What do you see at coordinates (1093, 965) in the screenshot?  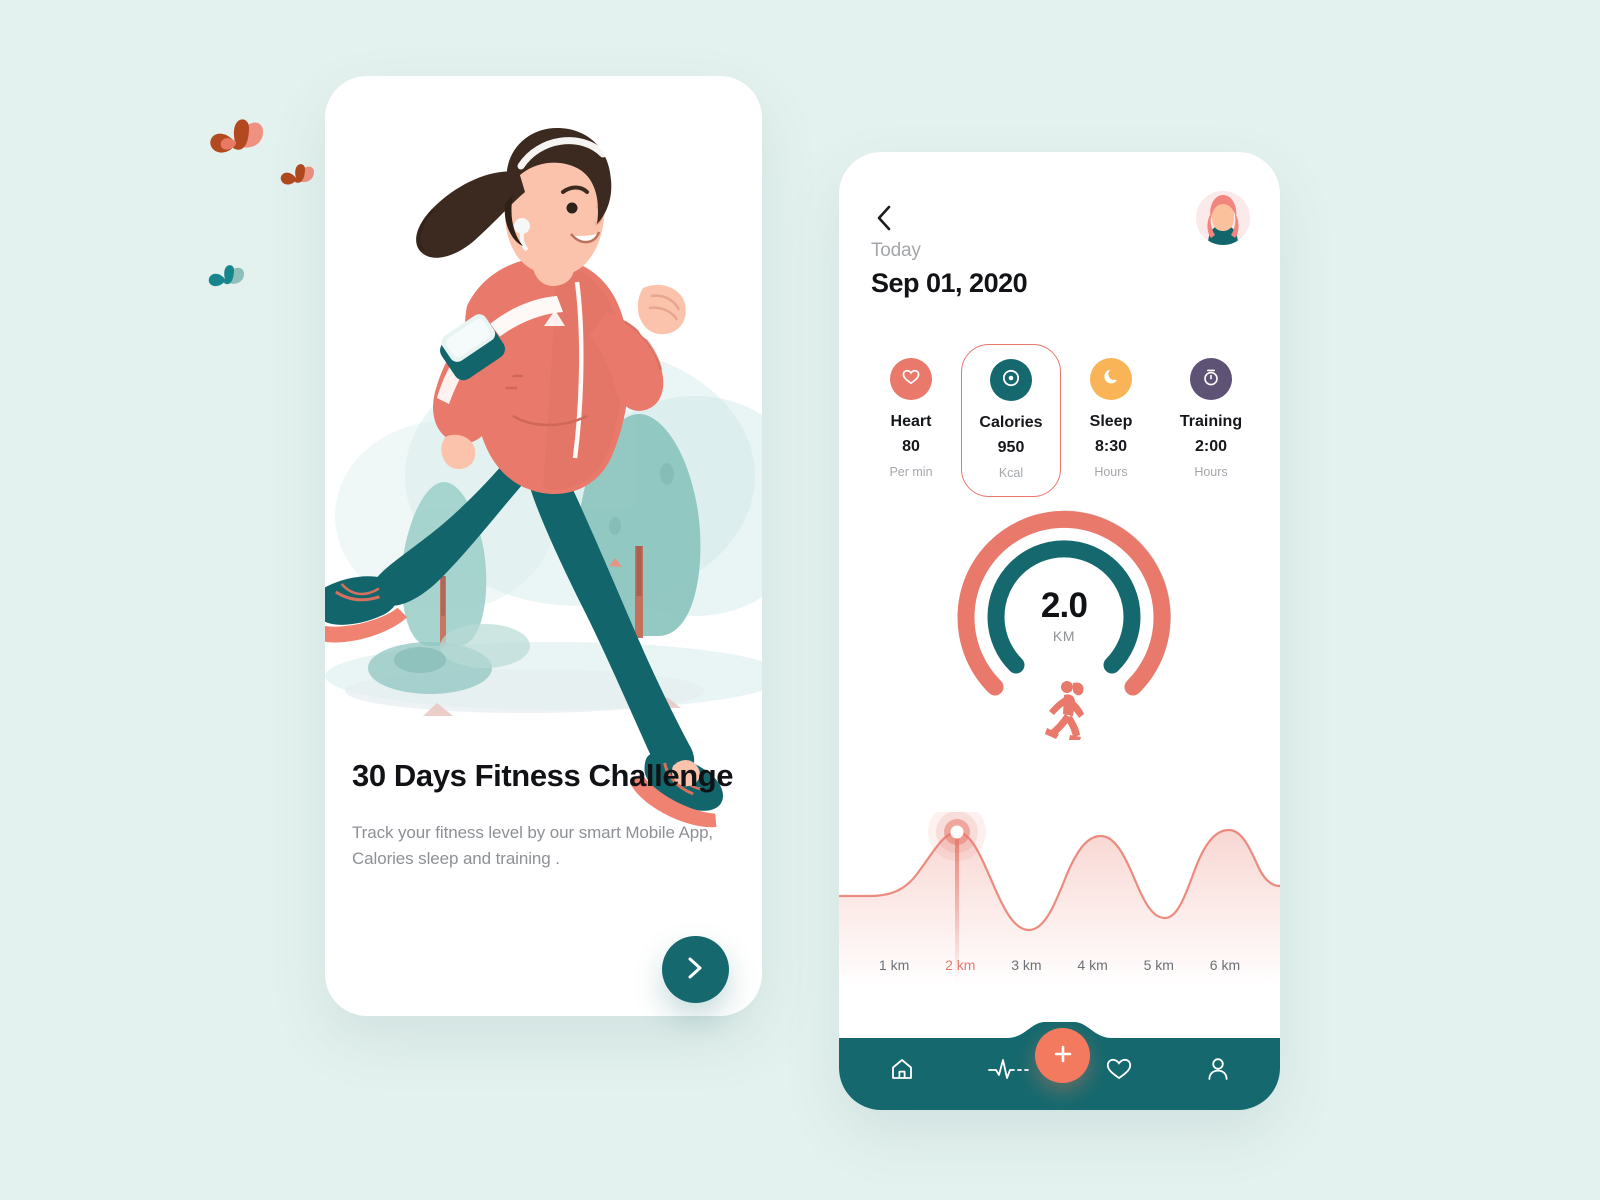 I see `axis-label: 4 km` at bounding box center [1093, 965].